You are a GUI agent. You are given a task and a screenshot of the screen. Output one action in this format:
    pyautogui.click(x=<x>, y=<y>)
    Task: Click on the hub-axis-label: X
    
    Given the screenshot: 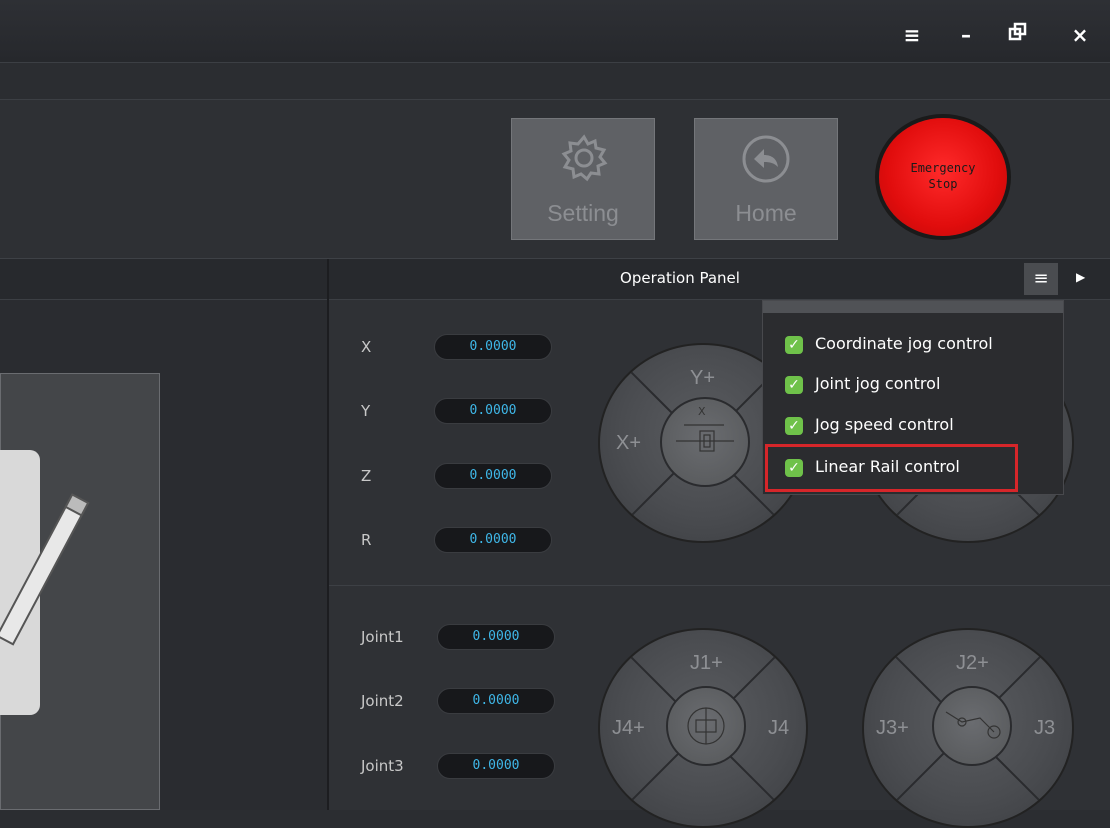 What is the action you would take?
    pyautogui.click(x=702, y=411)
    